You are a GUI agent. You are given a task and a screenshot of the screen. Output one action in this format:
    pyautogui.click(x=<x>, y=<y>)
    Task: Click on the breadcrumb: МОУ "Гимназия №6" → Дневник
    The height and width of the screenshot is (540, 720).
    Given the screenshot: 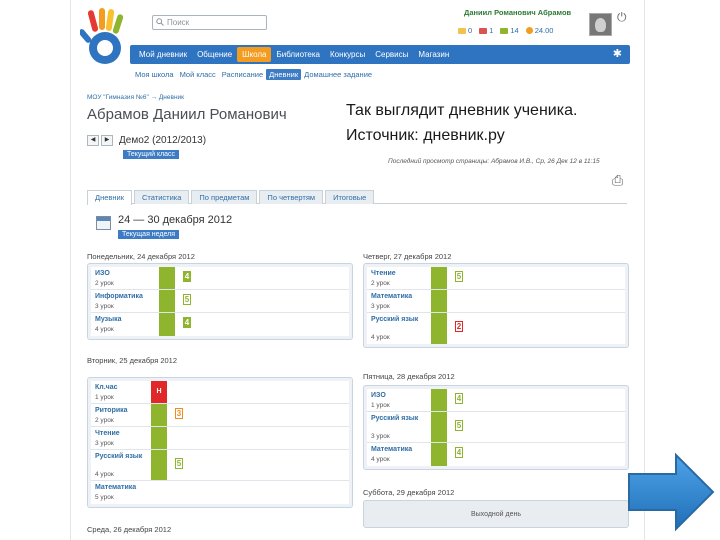 What is the action you would take?
    pyautogui.click(x=135, y=97)
    